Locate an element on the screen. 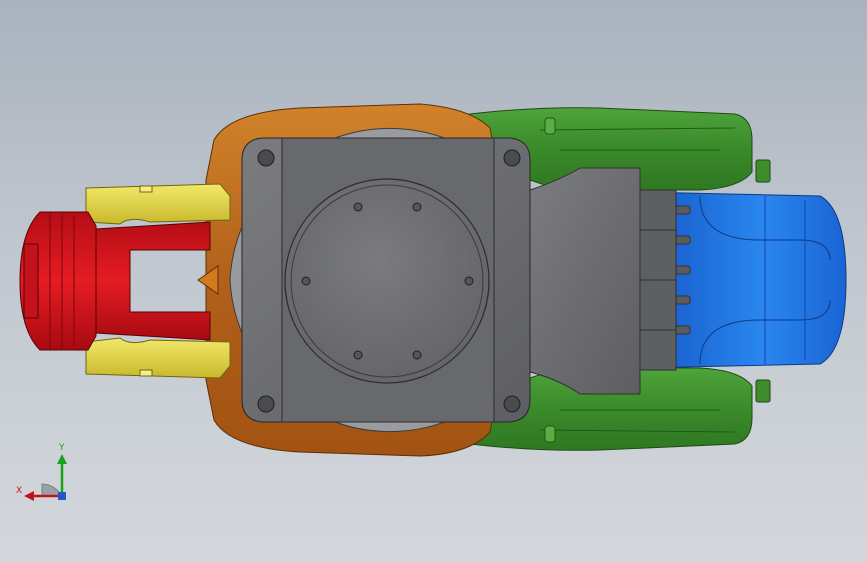 This screenshot has width=867, height=562. turntable-disc is located at coordinates (387, 281).